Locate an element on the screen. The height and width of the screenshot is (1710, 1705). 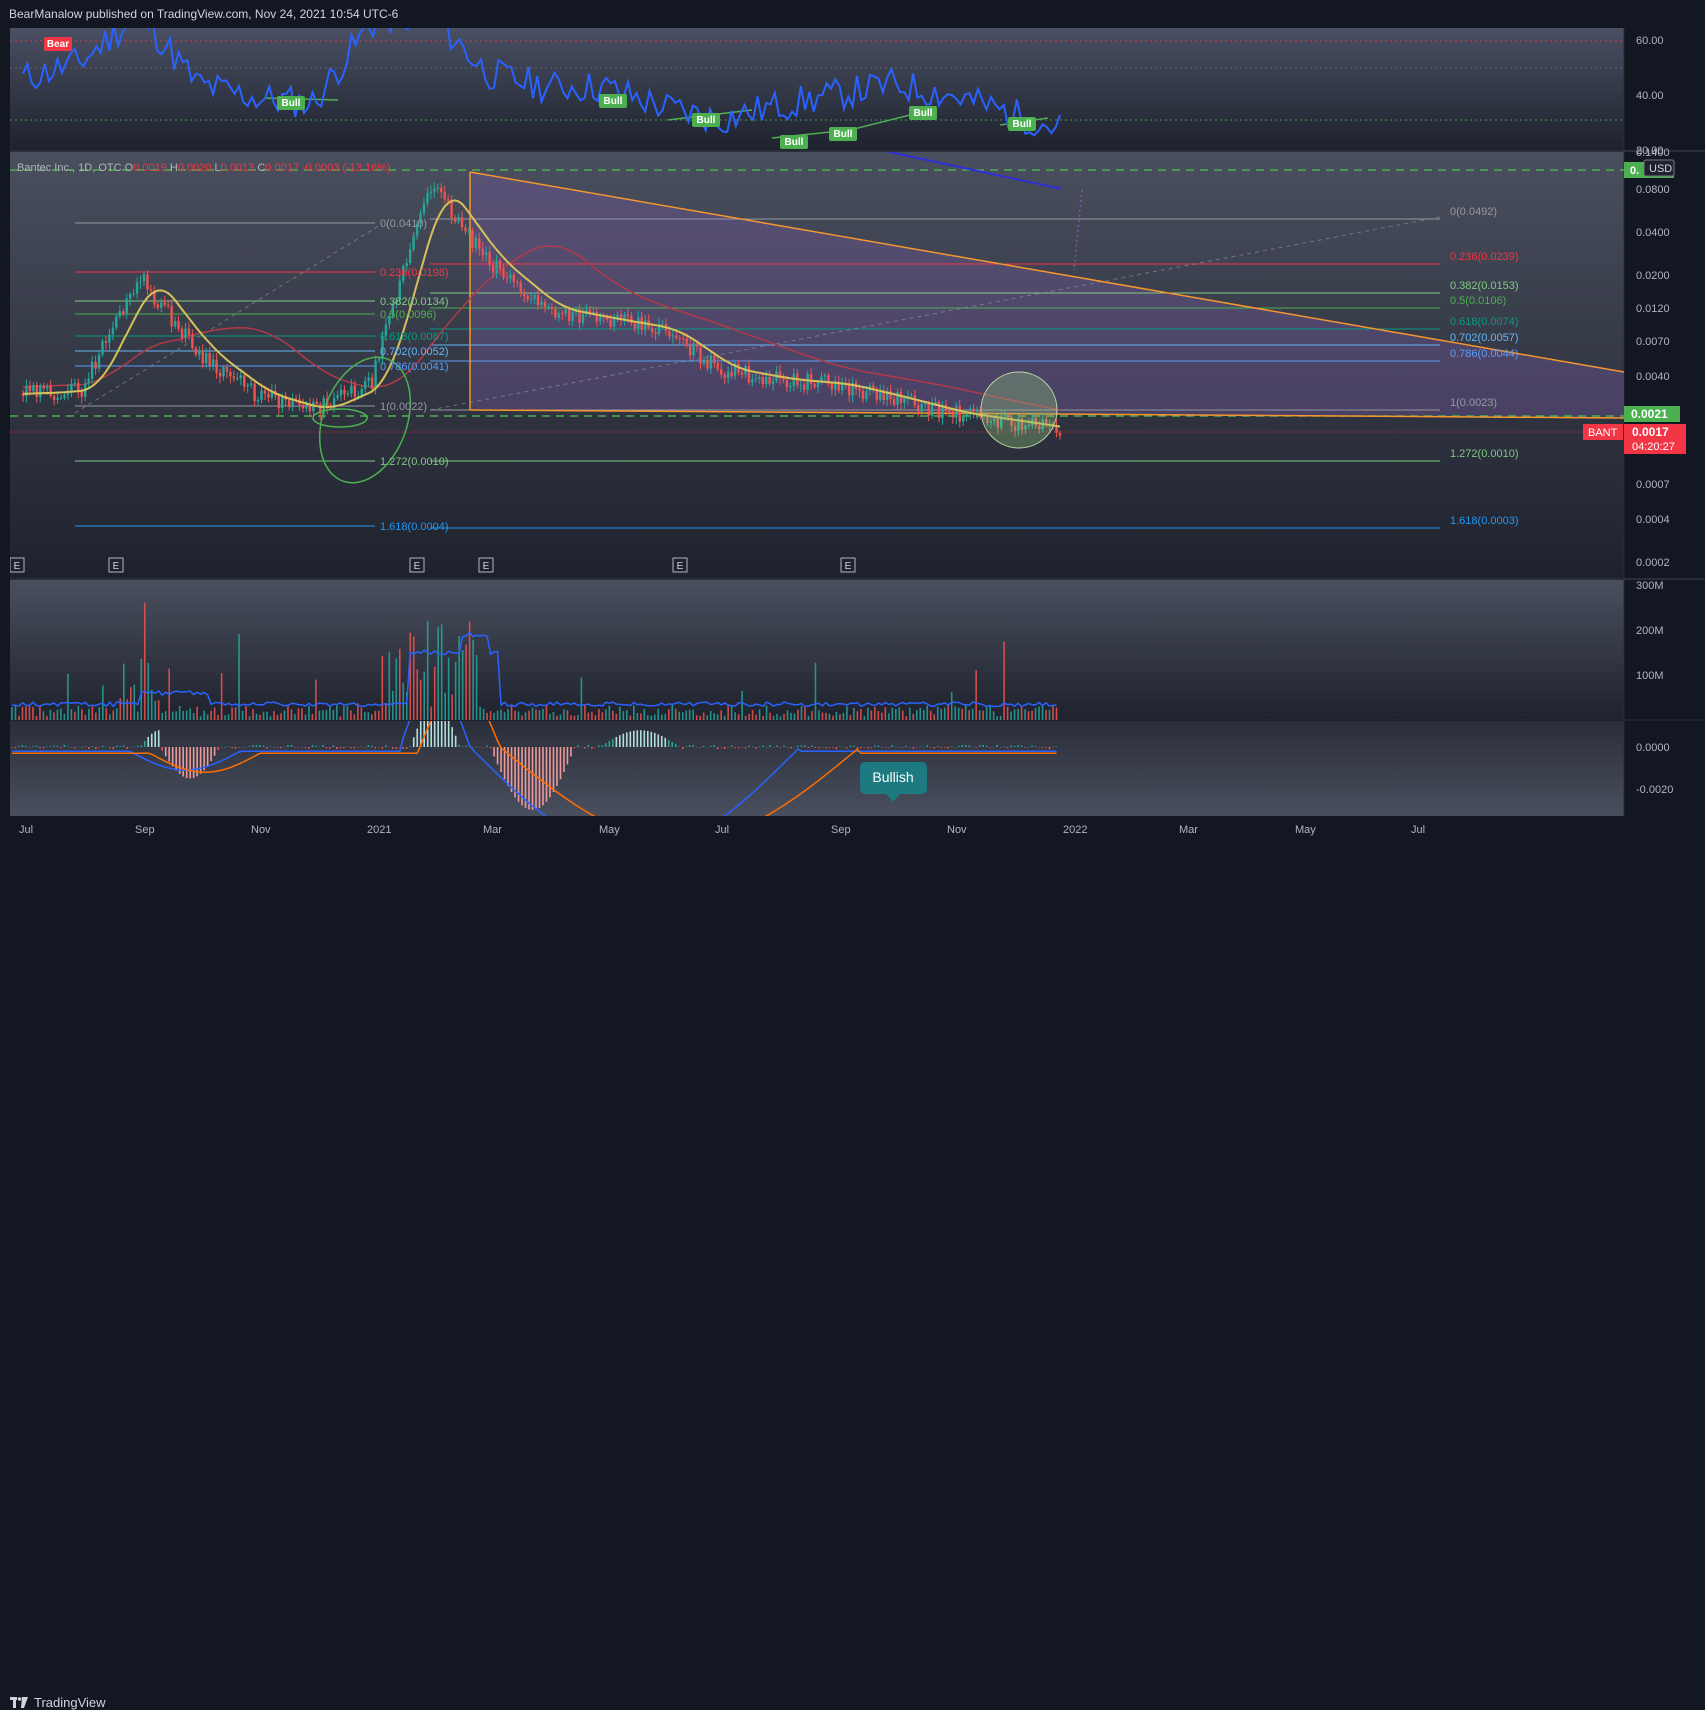
fib-label-left: 0.5(0.0096) is located at coordinates (408, 315).